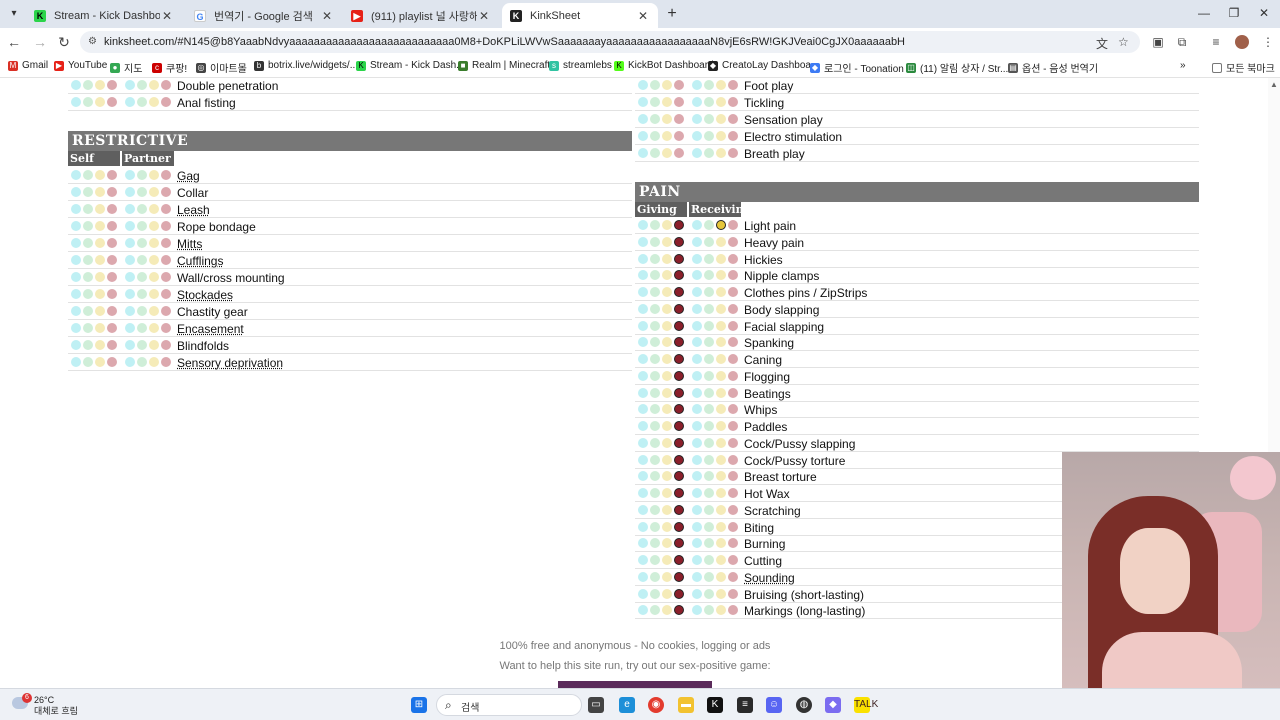  I want to click on app-diamond-icon: ◆, so click(833, 705).